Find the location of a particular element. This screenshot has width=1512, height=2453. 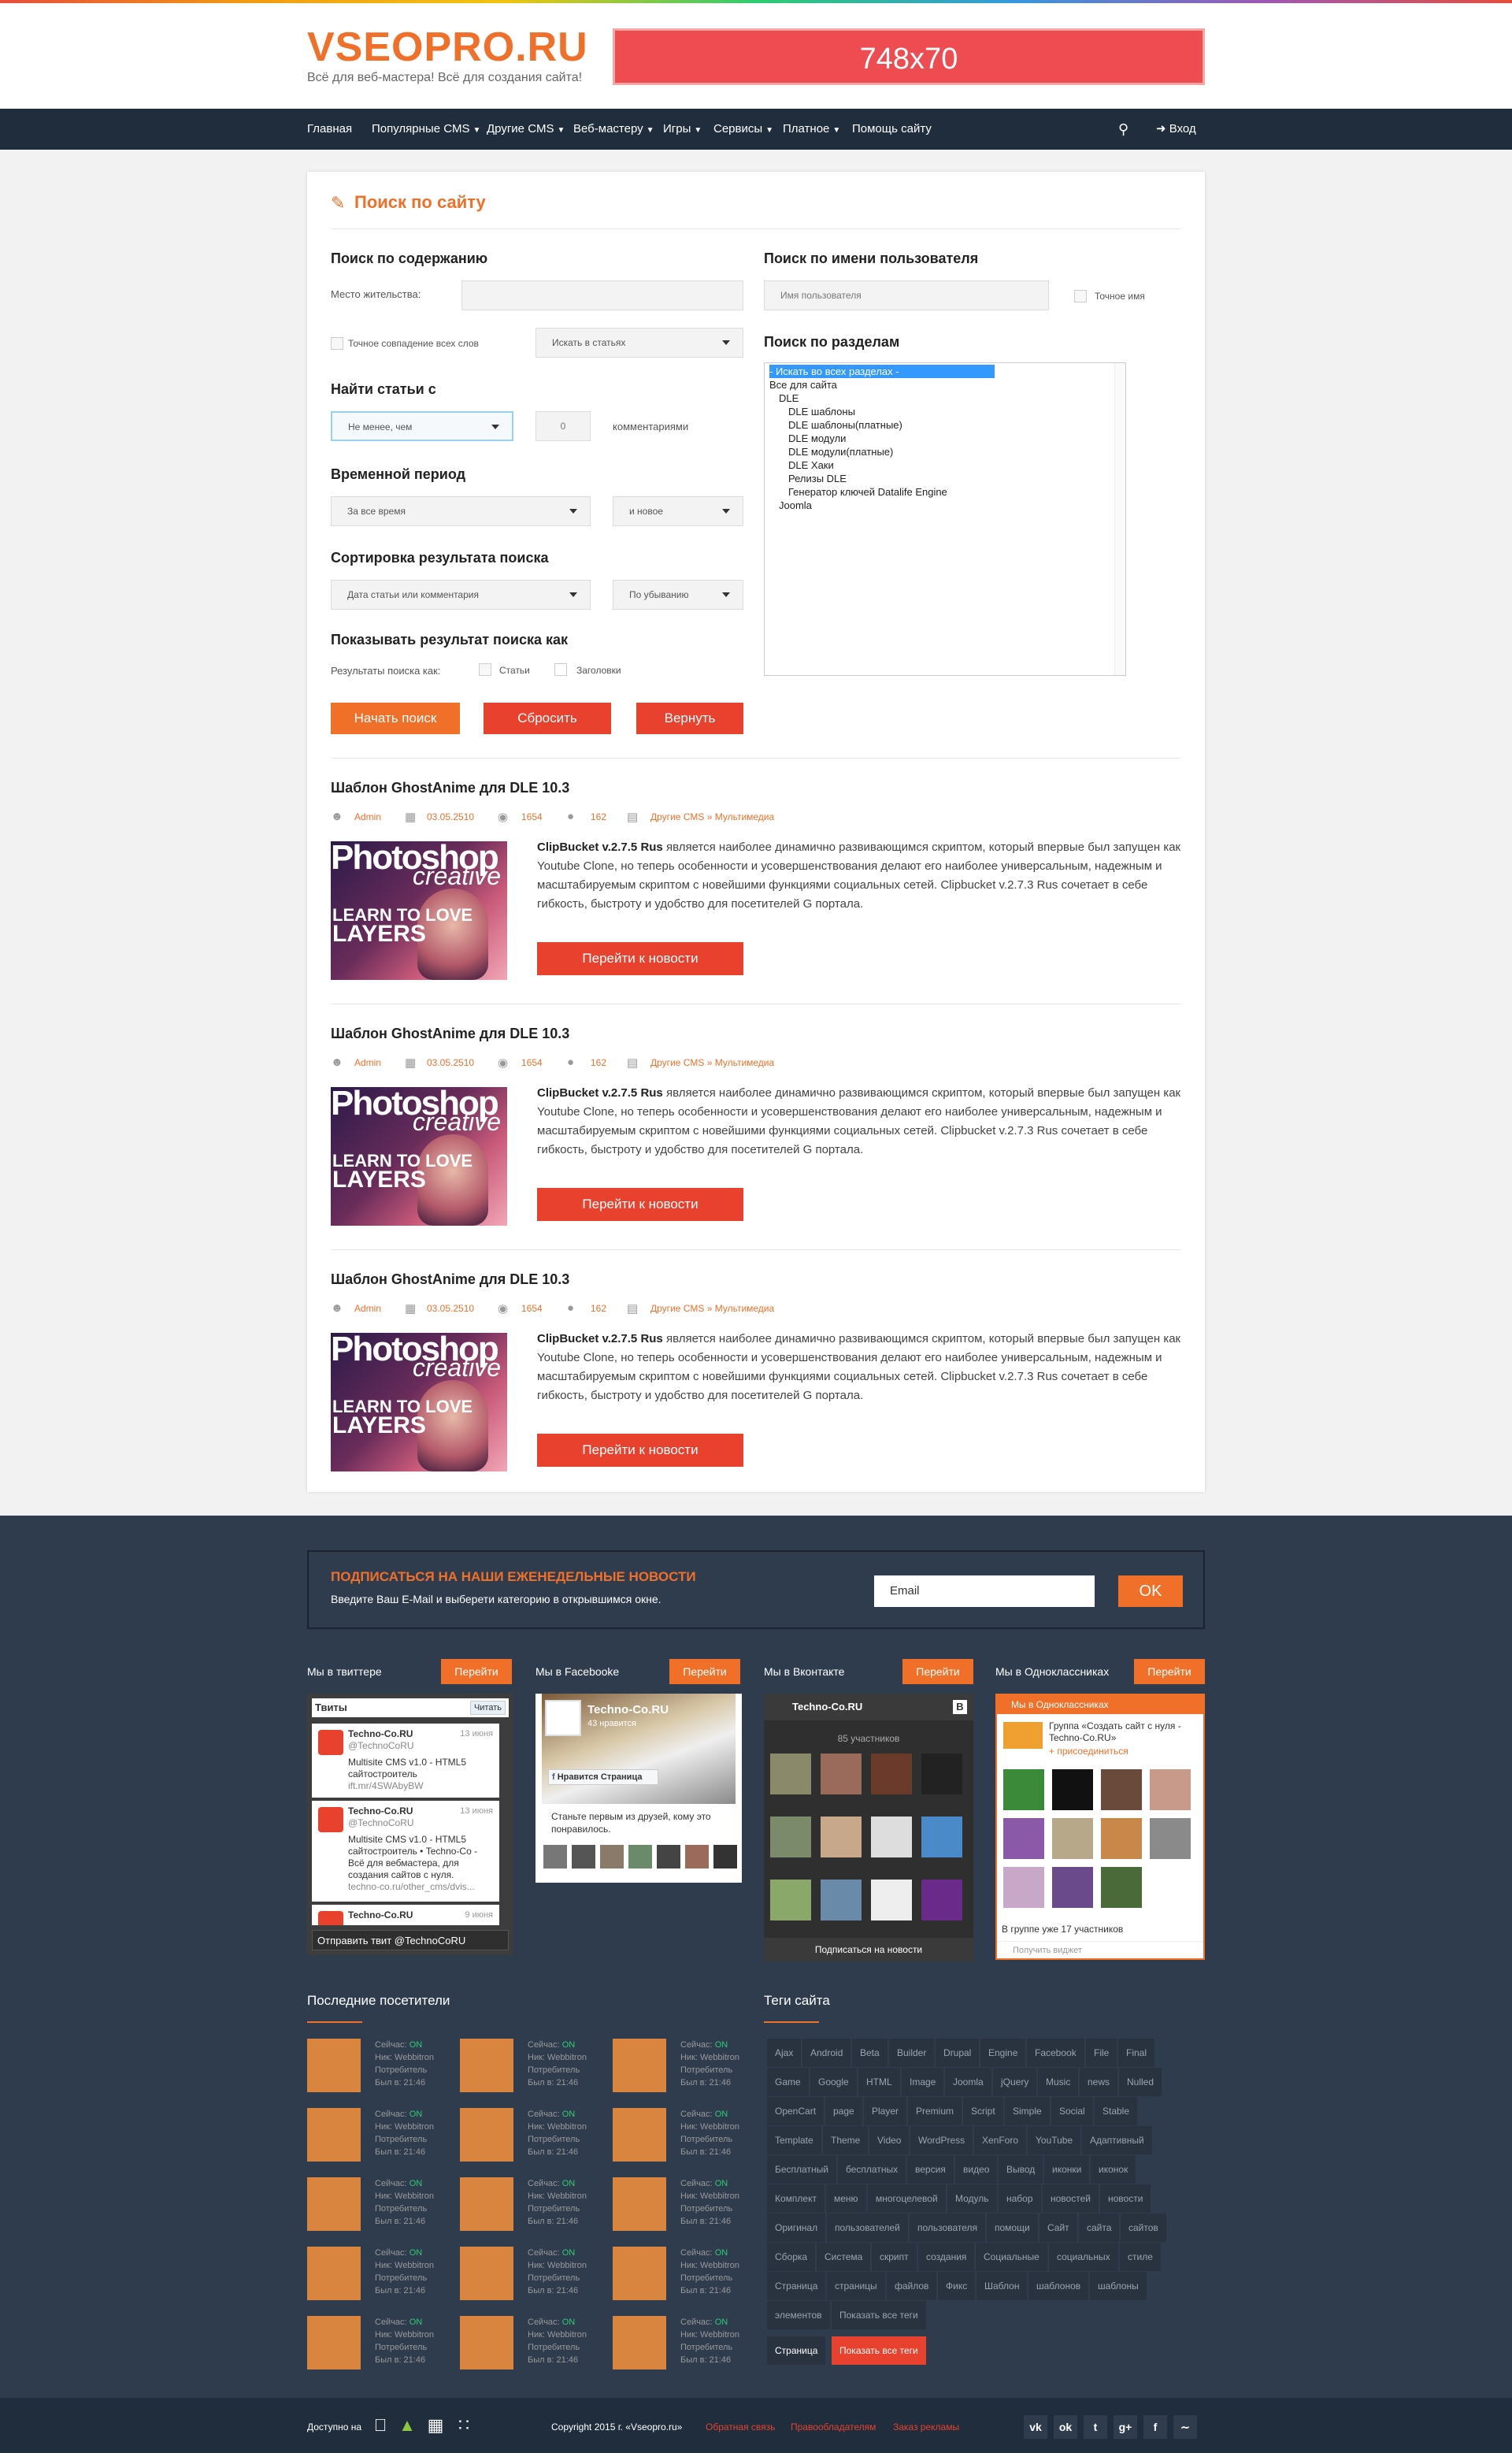

tag-item: многоцелевой is located at coordinates (907, 2199).